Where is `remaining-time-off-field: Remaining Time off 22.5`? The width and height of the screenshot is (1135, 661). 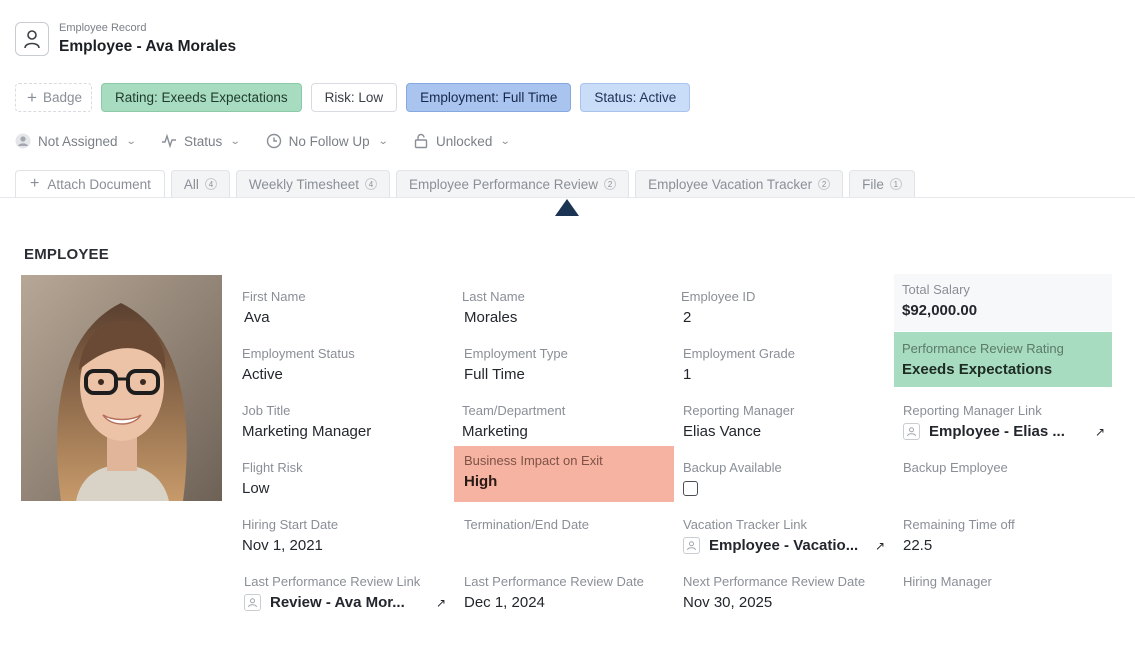
remaining-time-off-field: Remaining Time off 22.5 is located at coordinates (1004, 537).